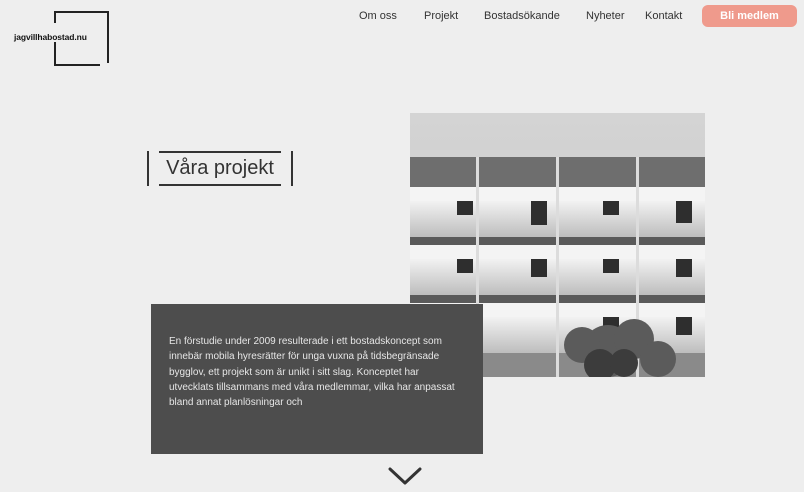  Describe the element at coordinates (522, 16) in the screenshot. I see `nav-item-bostadsokande: Bostadsökande` at that location.